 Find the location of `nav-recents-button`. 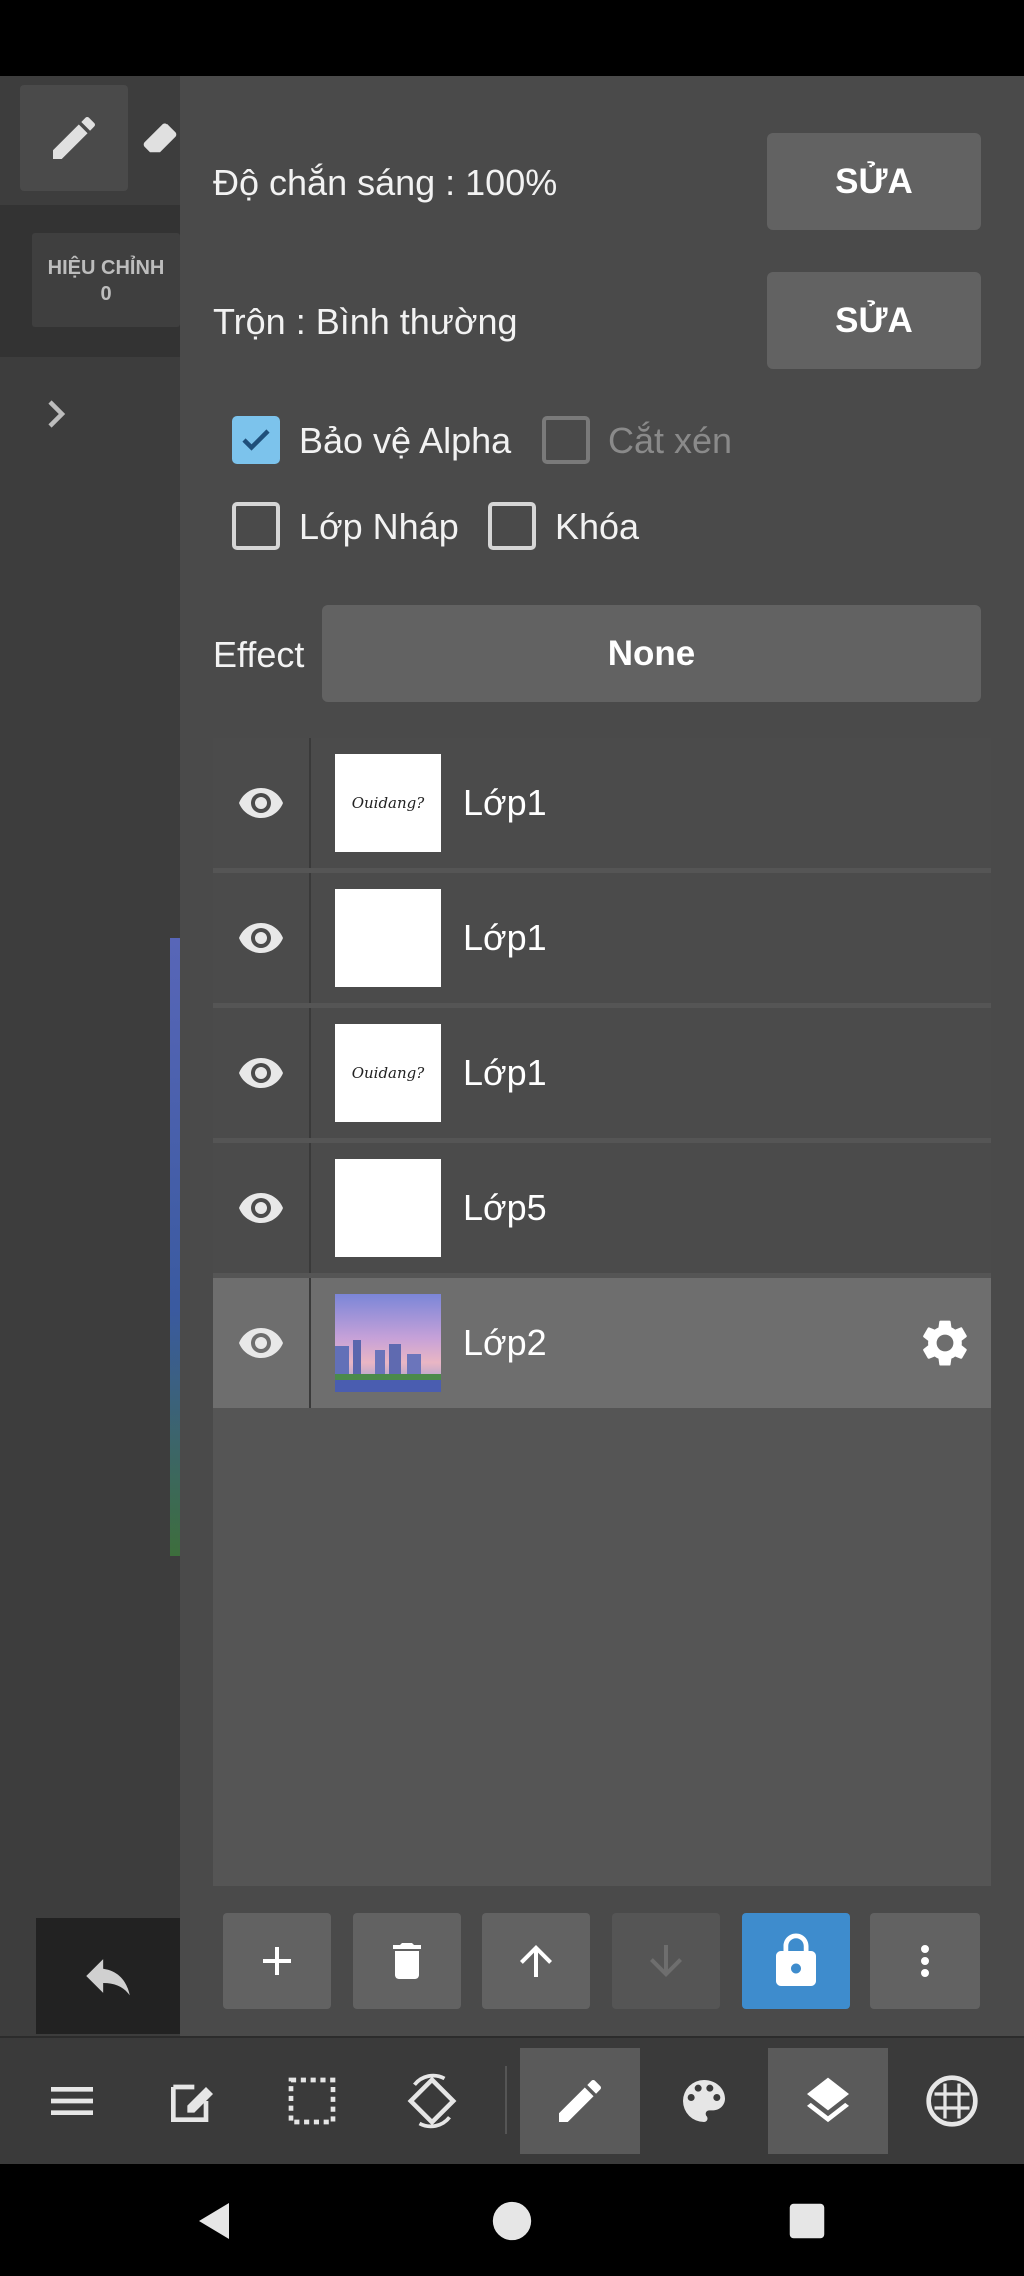

nav-recents-button is located at coordinates (807, 2221).